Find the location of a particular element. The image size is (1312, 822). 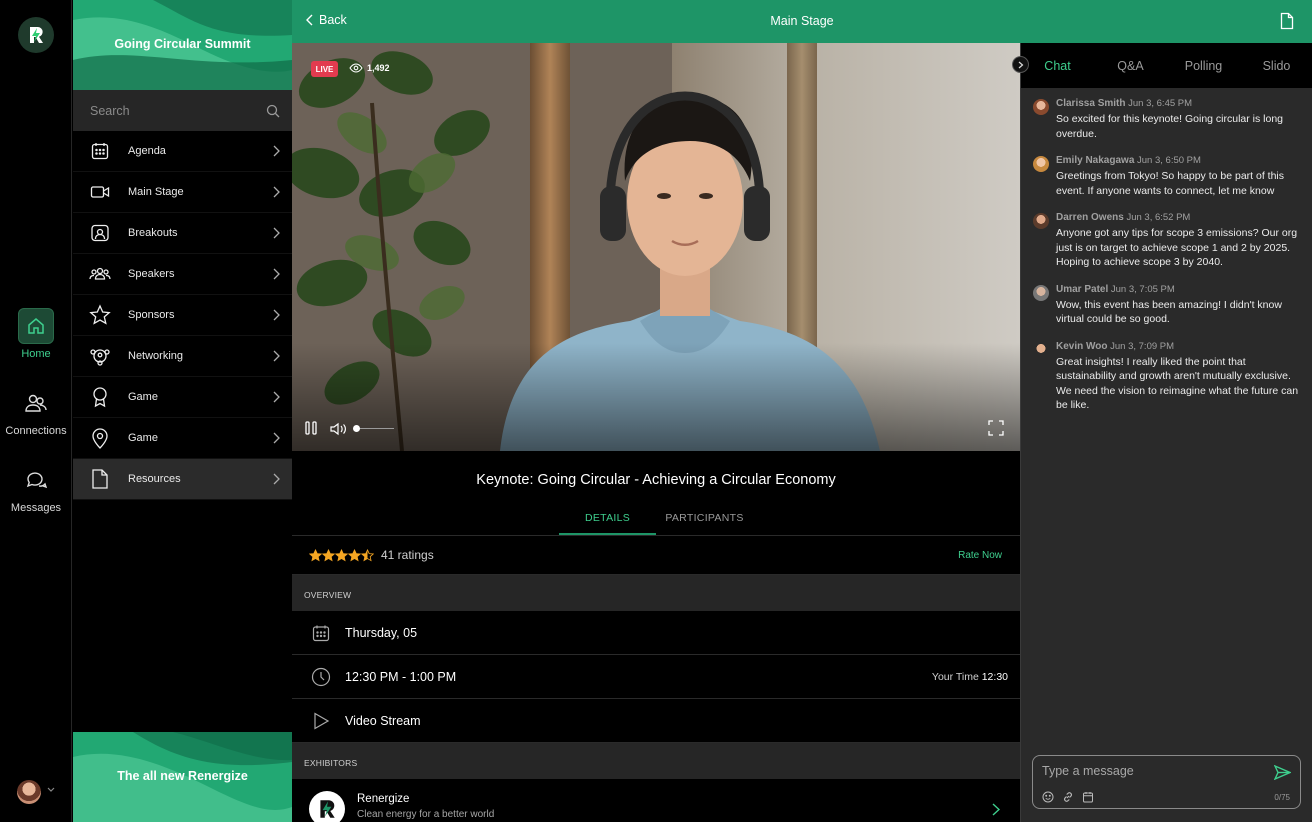

eye-icon is located at coordinates (356, 68).